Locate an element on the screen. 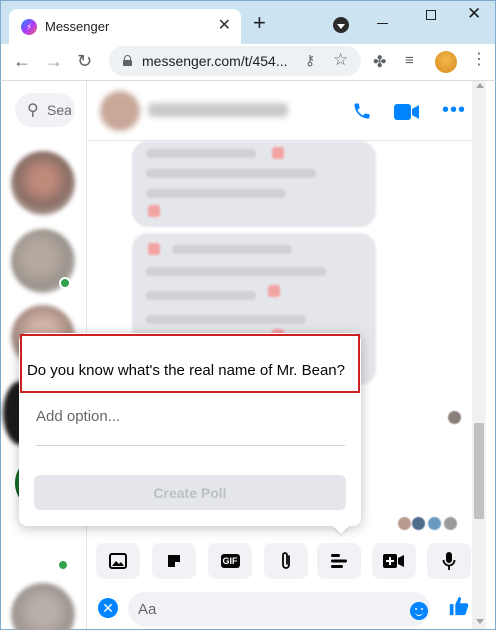  message-bubble is located at coordinates (254, 184).